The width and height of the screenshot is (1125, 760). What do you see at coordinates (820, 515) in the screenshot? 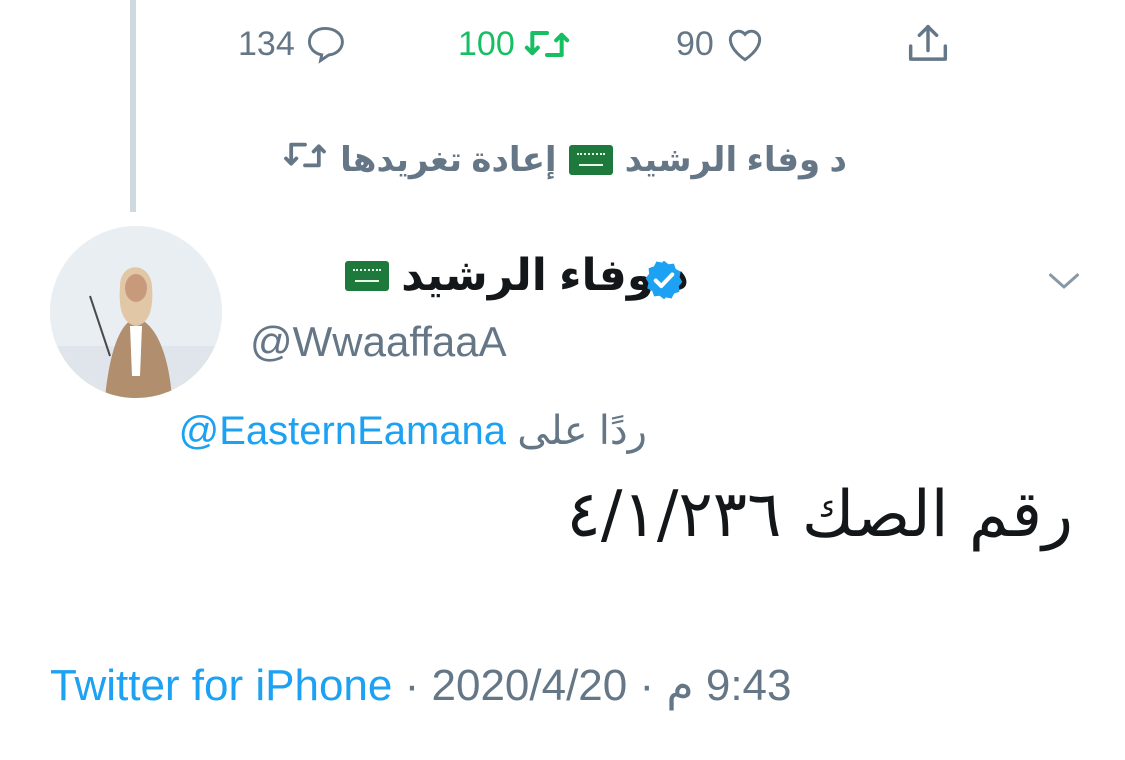
I see `tweet-text: رقم الصك ٤/١/٢٣٦` at bounding box center [820, 515].